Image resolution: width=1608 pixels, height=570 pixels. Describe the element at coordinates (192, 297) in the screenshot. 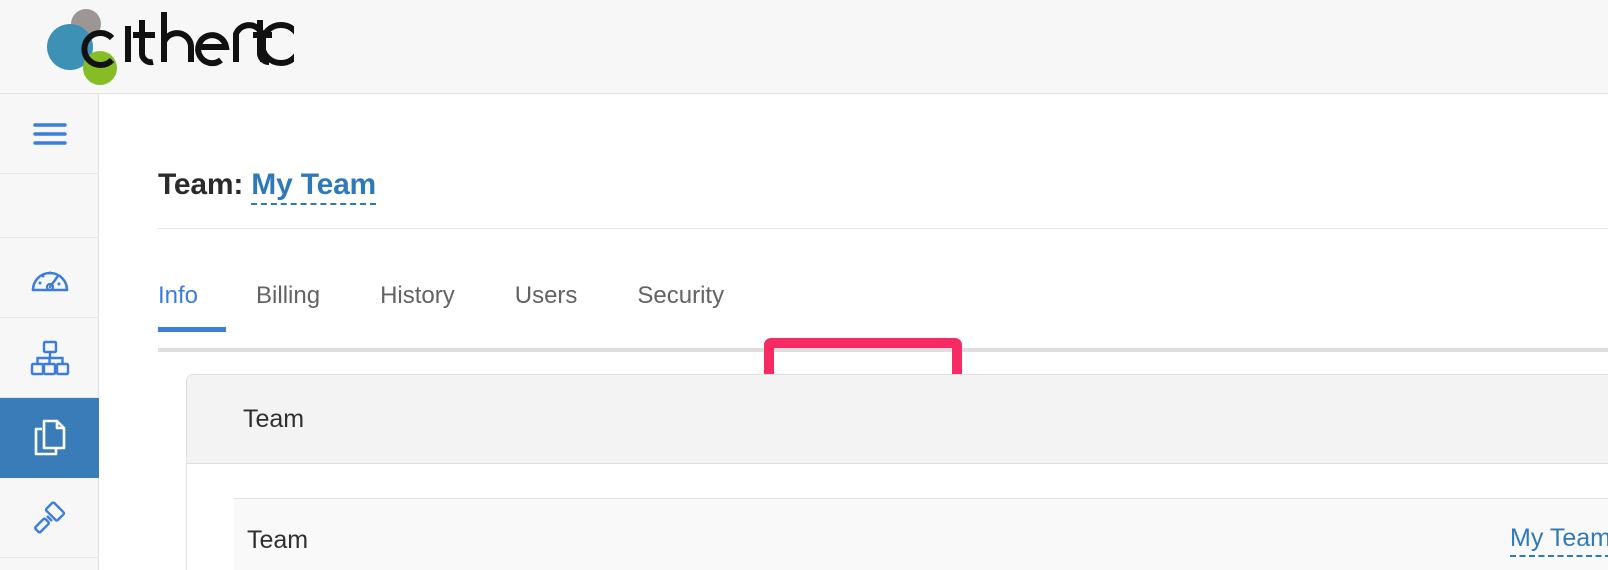

I see `tab-info: Info` at that location.